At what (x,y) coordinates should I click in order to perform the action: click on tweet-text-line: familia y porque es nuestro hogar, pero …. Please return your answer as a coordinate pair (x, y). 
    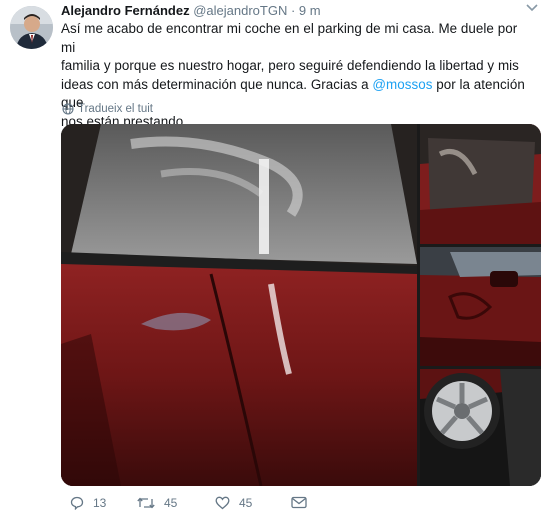
    Looking at the image, I should click on (290, 65).